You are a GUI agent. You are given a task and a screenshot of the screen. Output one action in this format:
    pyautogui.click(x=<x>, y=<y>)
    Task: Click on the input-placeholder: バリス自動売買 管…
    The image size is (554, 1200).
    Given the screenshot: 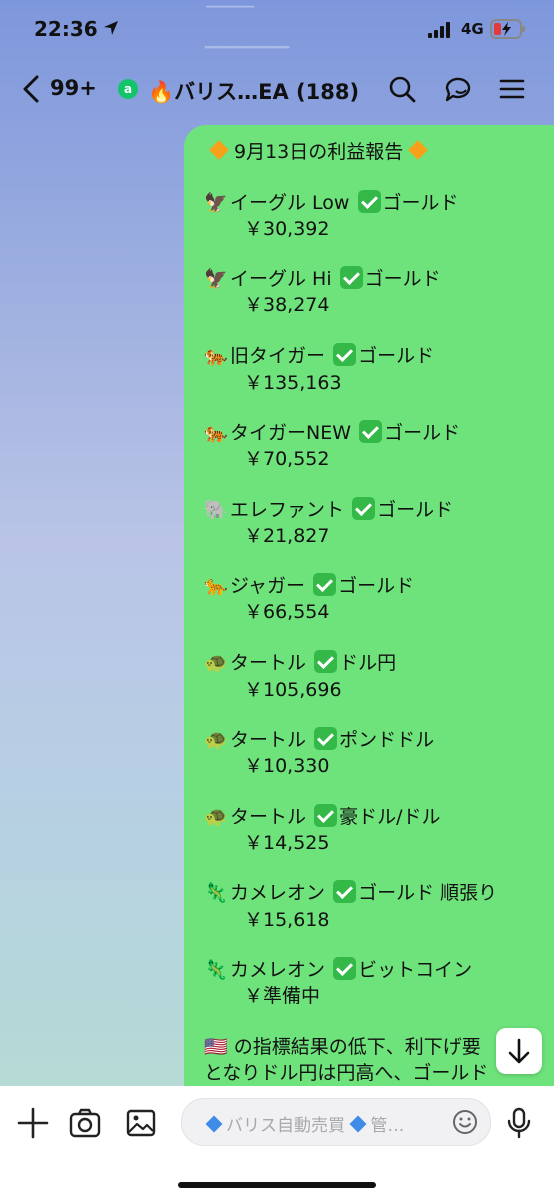 What is the action you would take?
    pyautogui.click(x=326, y=1123)
    